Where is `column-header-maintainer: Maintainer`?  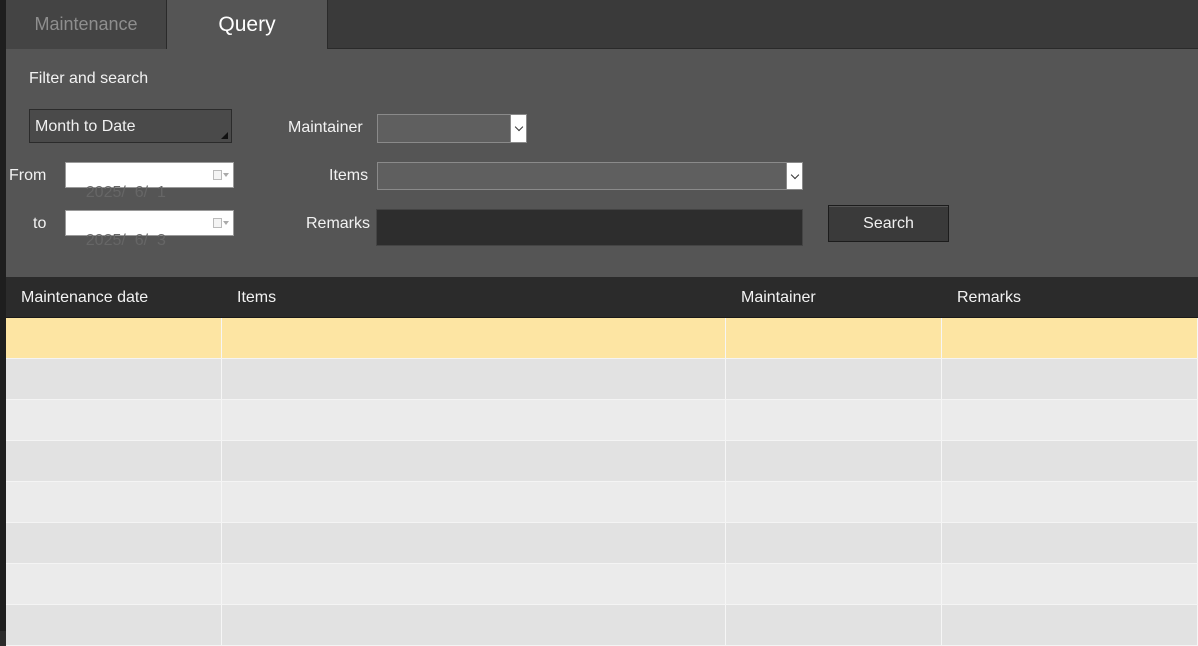
column-header-maintainer: Maintainer is located at coordinates (778, 298).